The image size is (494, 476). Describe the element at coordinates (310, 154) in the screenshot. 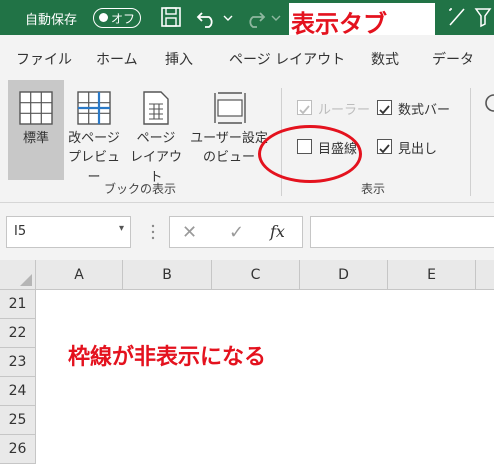

I see `annotation-circle` at that location.